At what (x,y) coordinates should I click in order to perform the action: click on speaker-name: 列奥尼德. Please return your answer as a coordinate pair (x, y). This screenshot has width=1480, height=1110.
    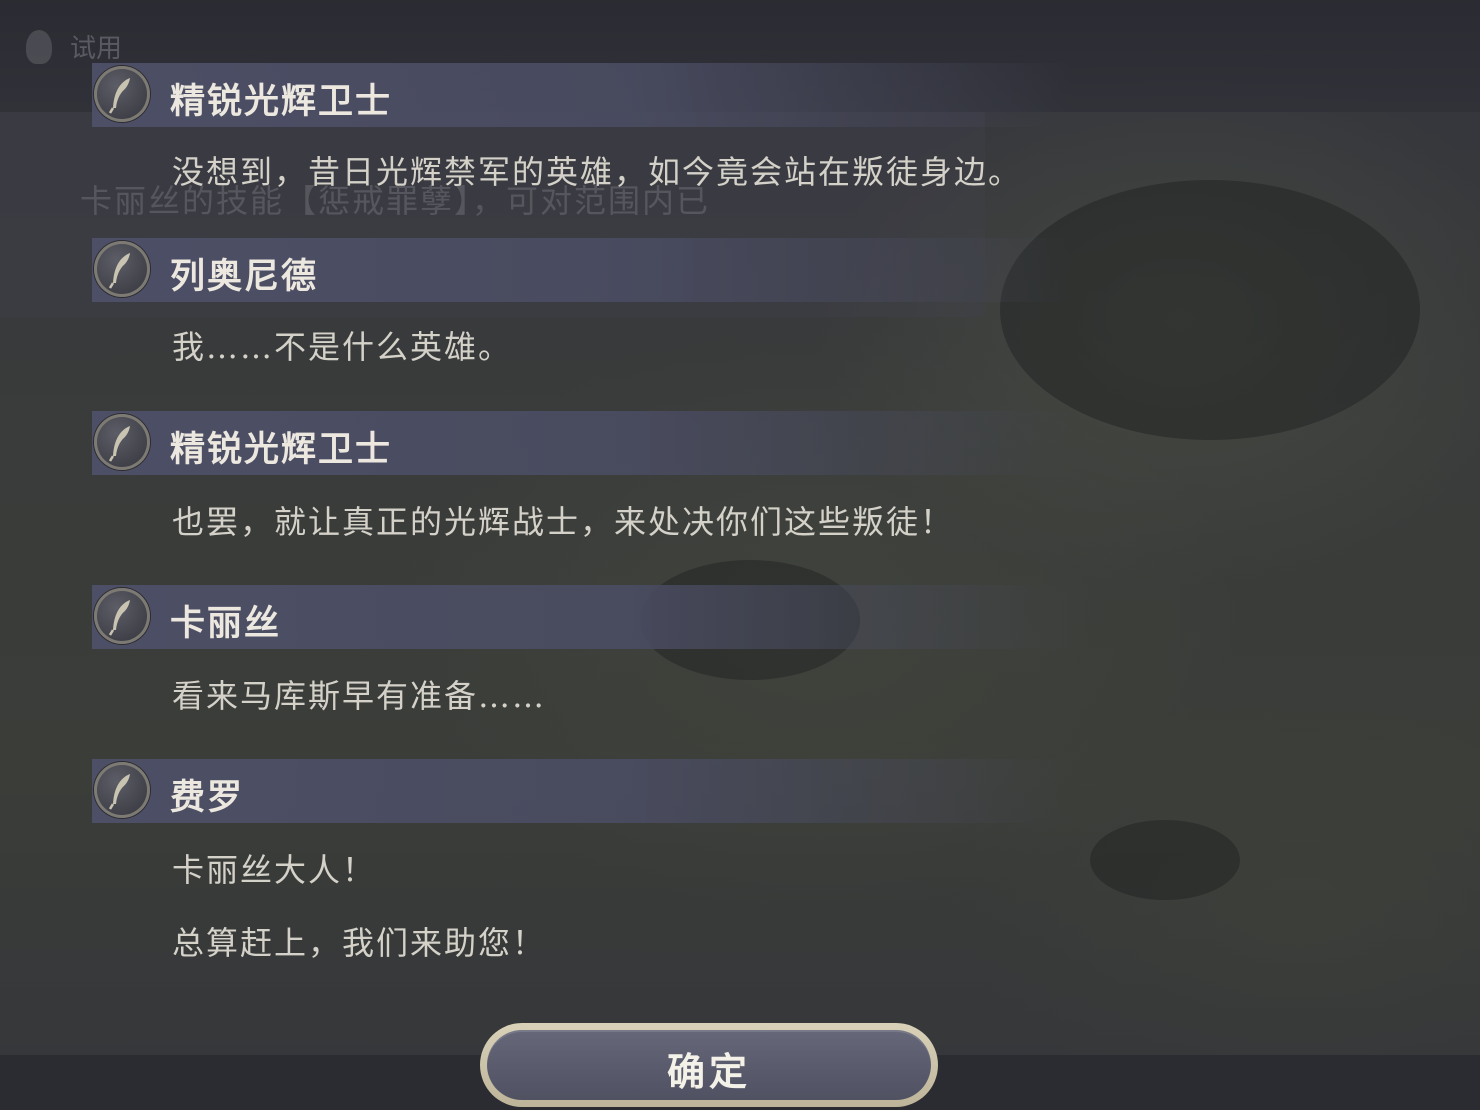
    Looking at the image, I should click on (244, 276).